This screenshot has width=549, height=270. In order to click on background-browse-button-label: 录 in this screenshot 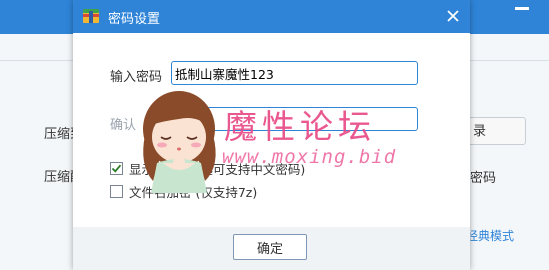, I will do `click(480, 131)`.